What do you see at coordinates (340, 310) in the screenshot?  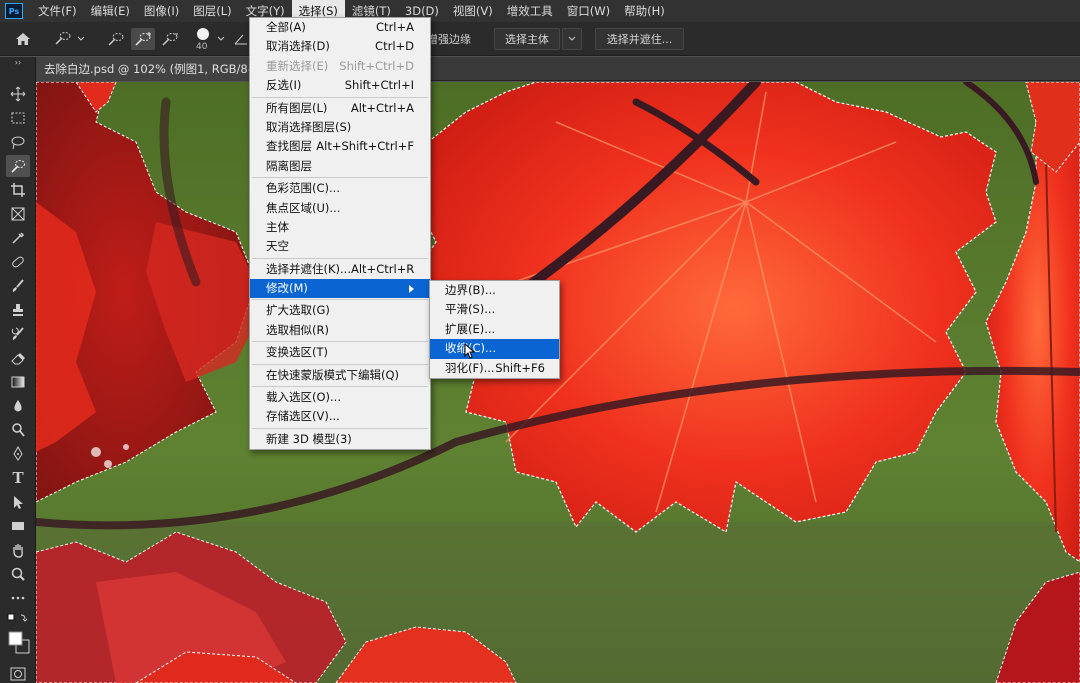 I see `select-menu-item: 扩大选取(G)` at bounding box center [340, 310].